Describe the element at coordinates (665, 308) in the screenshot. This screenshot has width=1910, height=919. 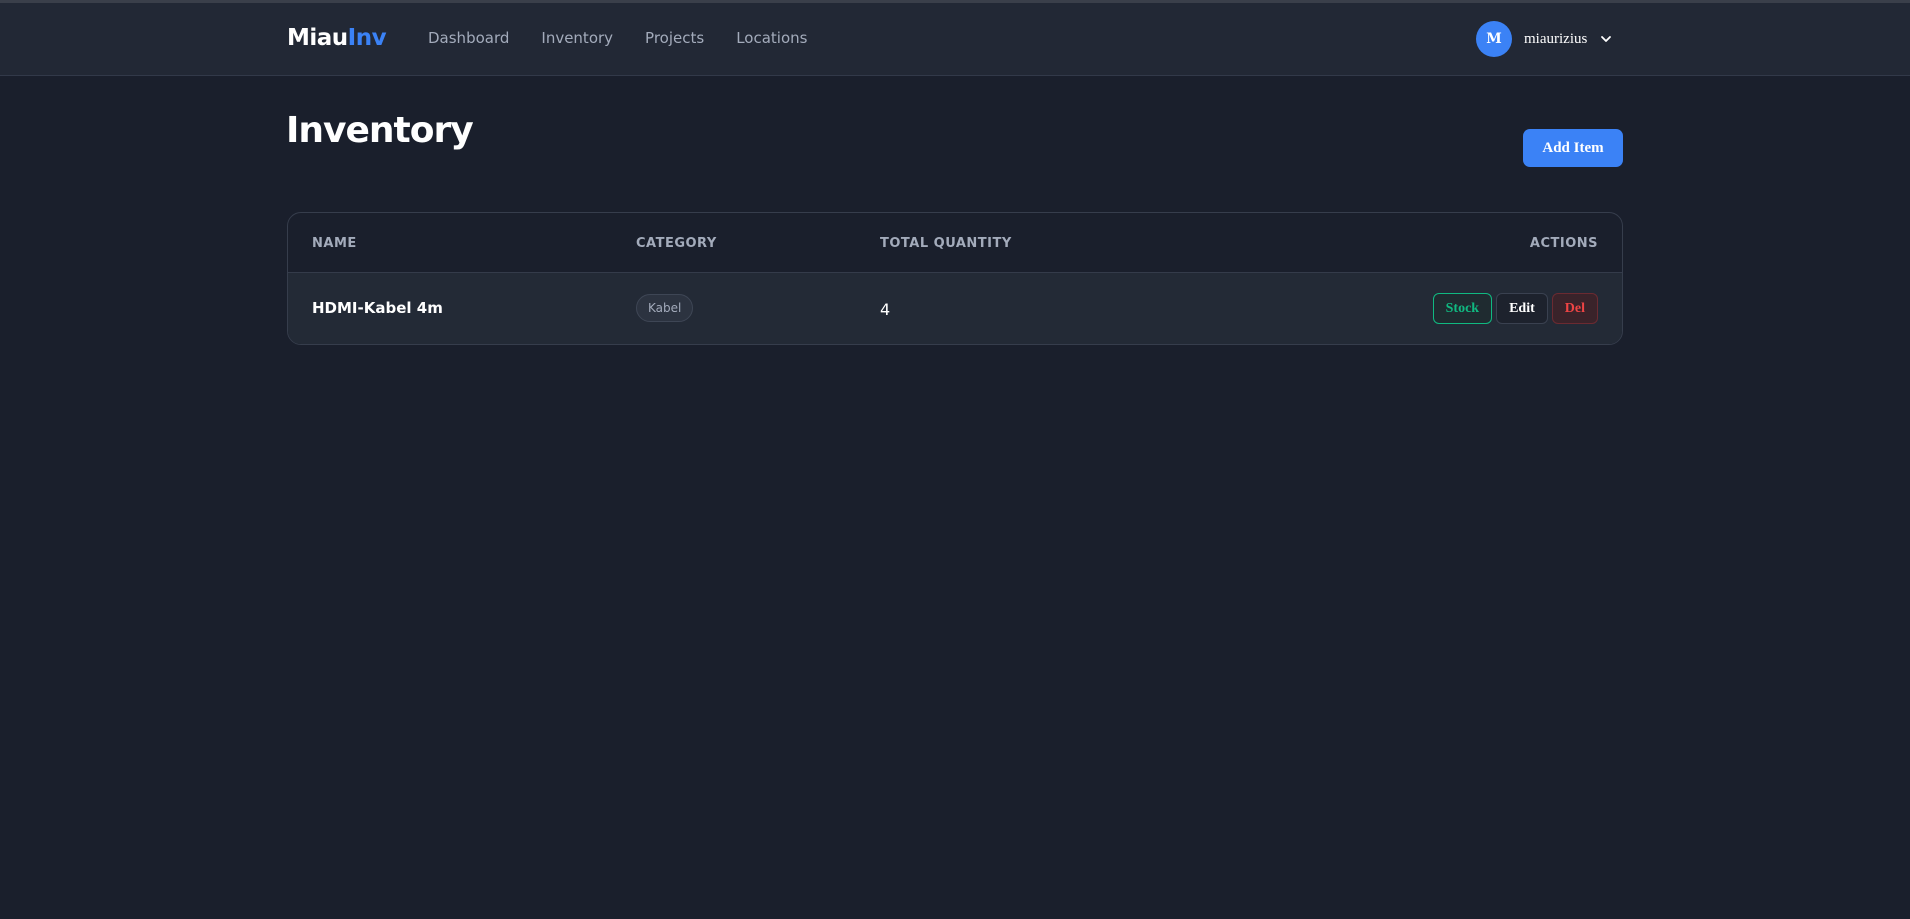
I see `category-badge: Kabel` at that location.